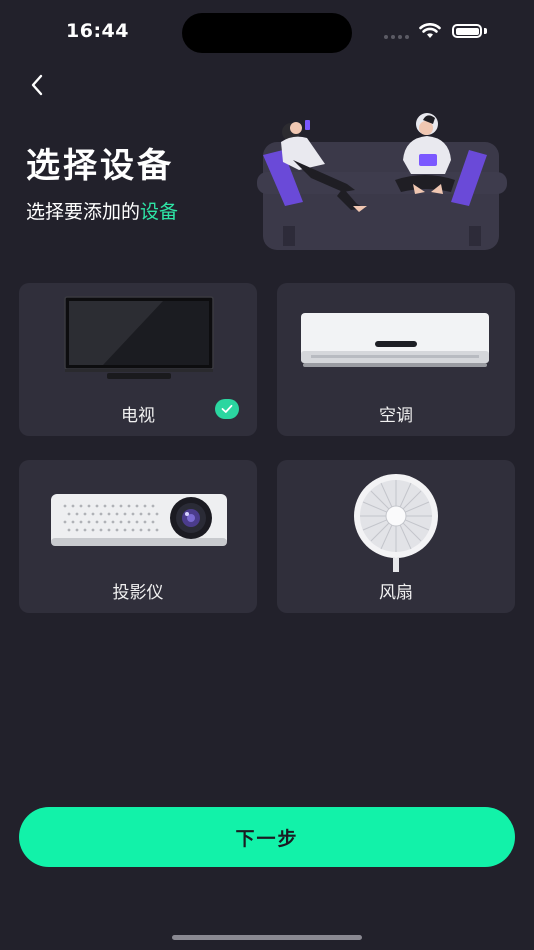 The image size is (534, 950). Describe the element at coordinates (138, 593) in the screenshot. I see `device-label: 投影仪` at that location.